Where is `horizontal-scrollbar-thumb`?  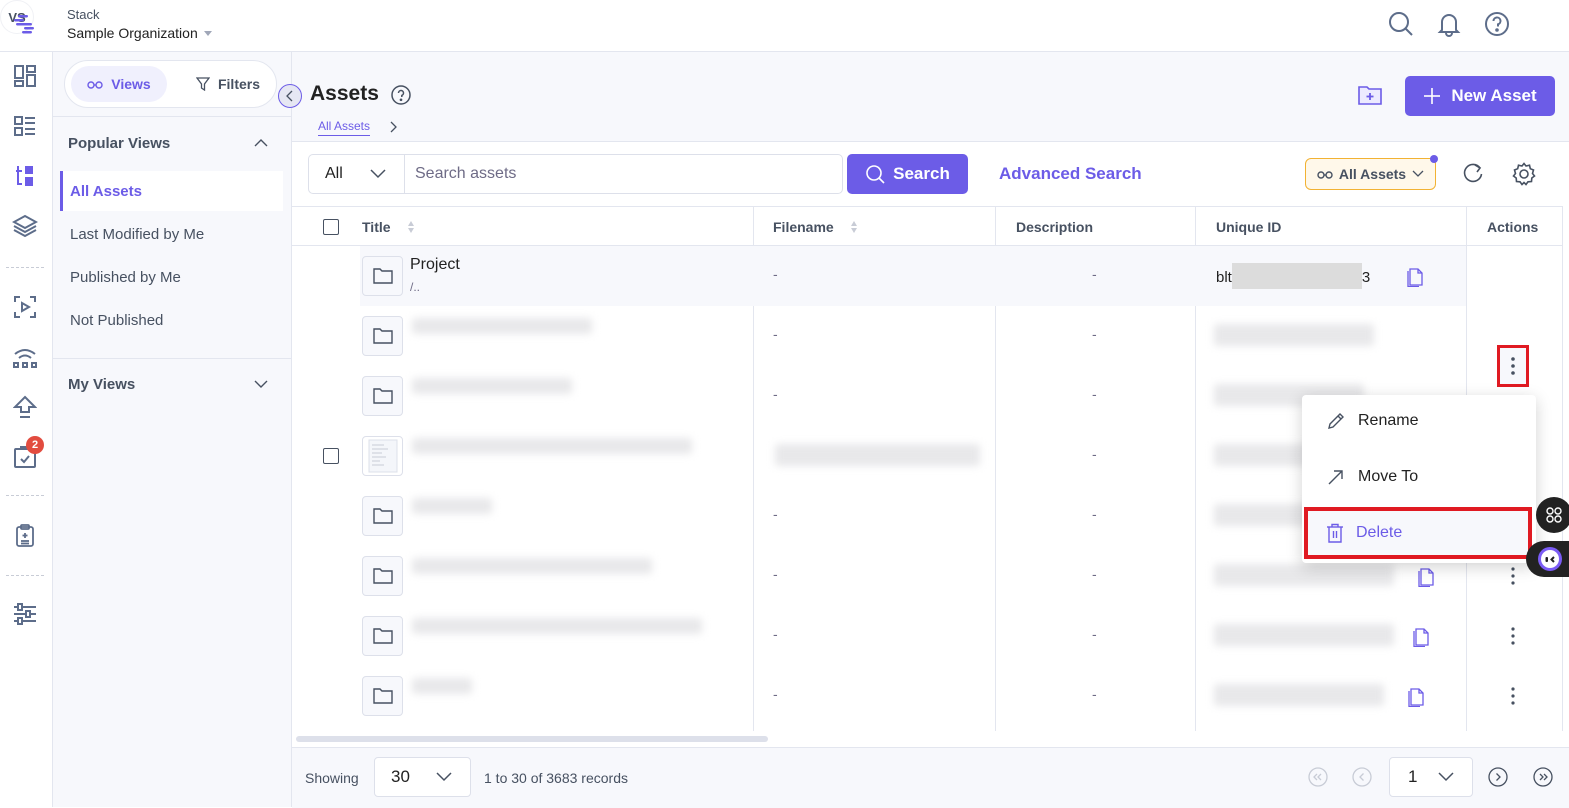 horizontal-scrollbar-thumb is located at coordinates (532, 739).